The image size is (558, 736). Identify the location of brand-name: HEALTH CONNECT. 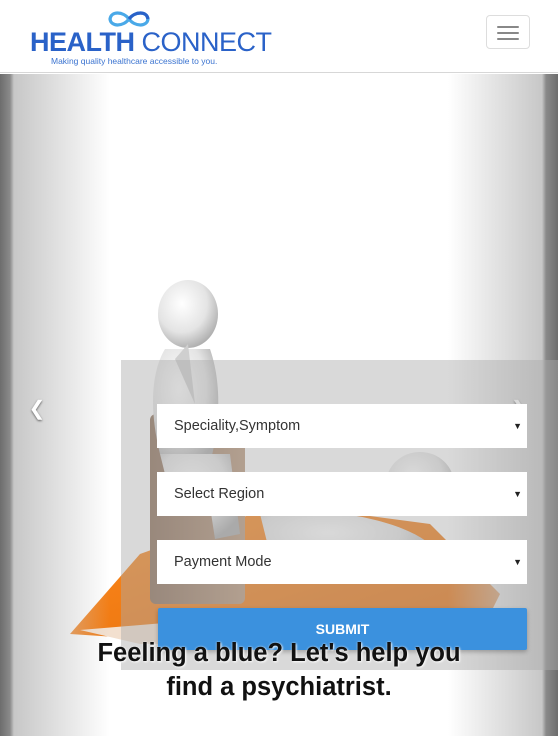
(151, 42).